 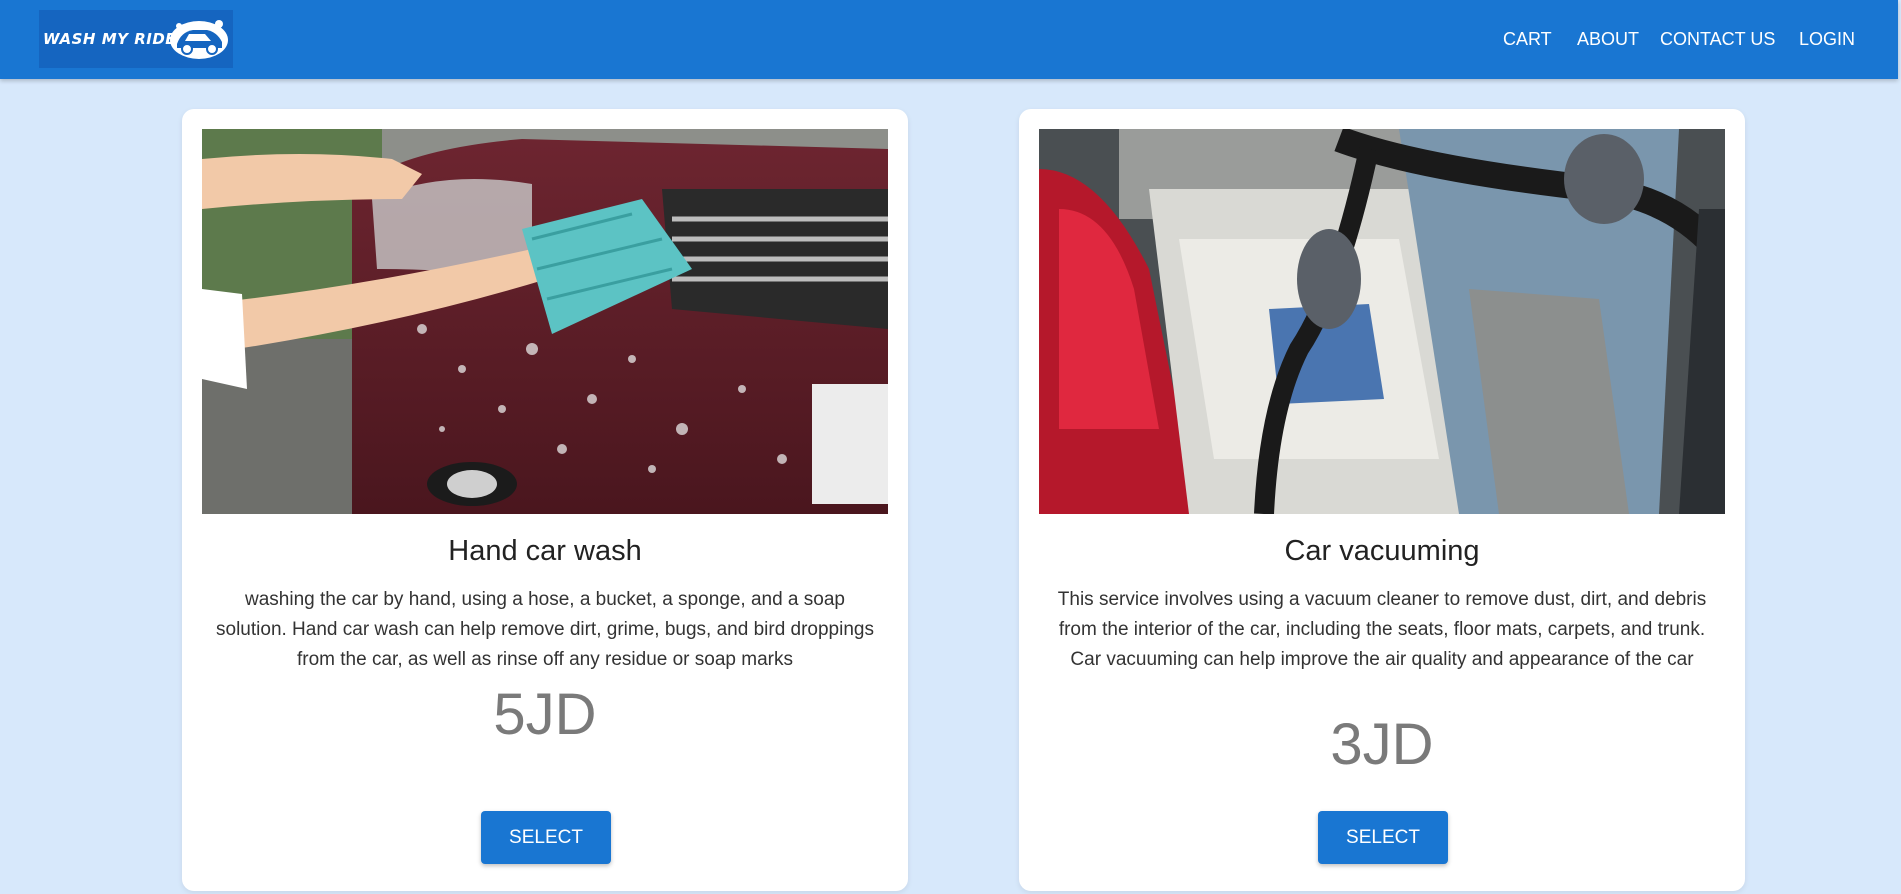 What do you see at coordinates (1383, 837) in the screenshot?
I see `select-car-vacuuming-button: SELECT` at bounding box center [1383, 837].